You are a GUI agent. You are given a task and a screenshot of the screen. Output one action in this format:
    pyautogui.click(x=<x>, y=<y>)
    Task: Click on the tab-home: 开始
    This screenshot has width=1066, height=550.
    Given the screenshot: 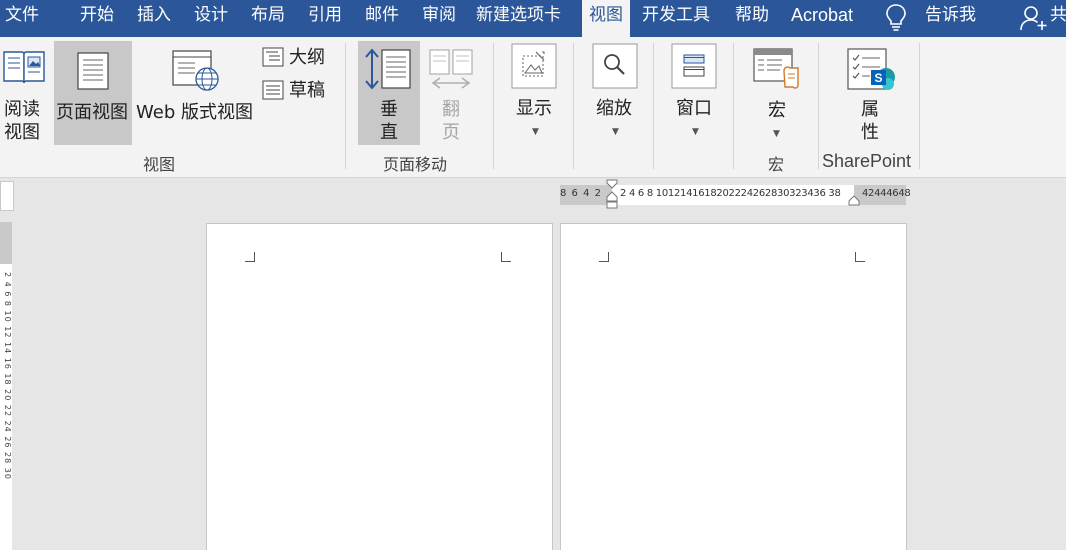 What is the action you would take?
    pyautogui.click(x=97, y=18)
    